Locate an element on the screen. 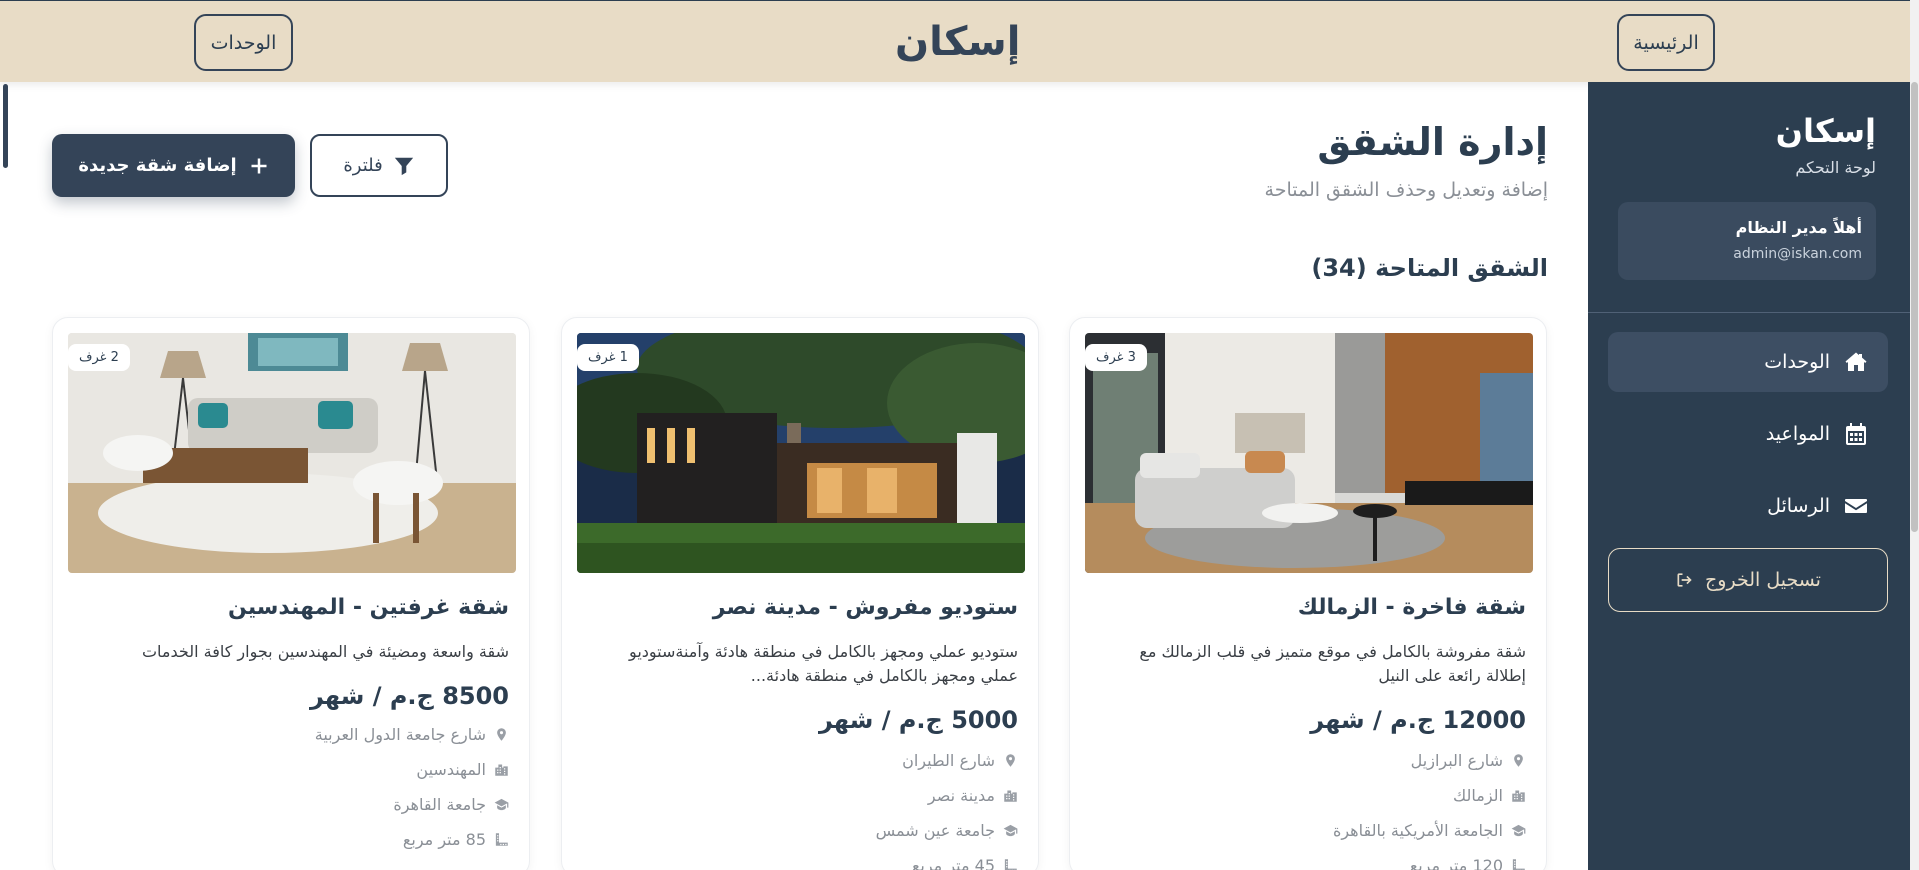 The height and width of the screenshot is (870, 1919). university-text: الجامعة الأمريكية بالقاهرة is located at coordinates (1417, 830).